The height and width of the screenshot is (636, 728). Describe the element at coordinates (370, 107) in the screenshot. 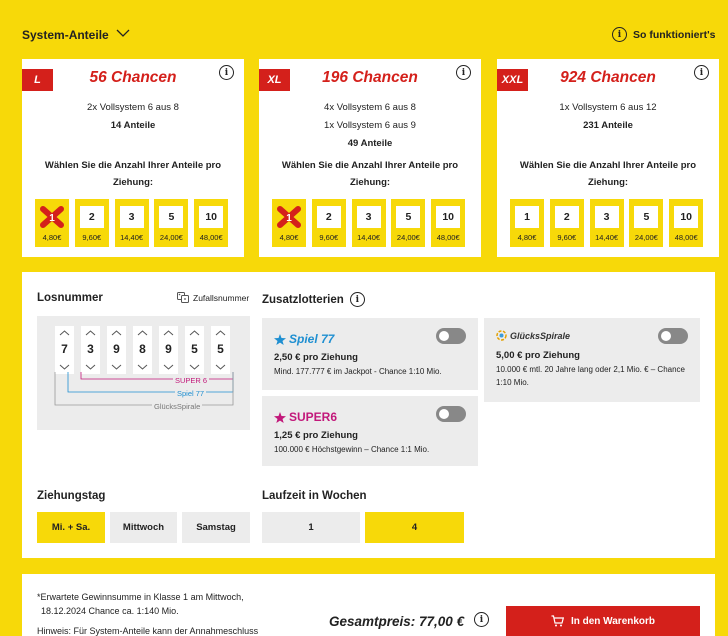

I see `system-line: 4x Vollsystem 6 aus 8` at that location.